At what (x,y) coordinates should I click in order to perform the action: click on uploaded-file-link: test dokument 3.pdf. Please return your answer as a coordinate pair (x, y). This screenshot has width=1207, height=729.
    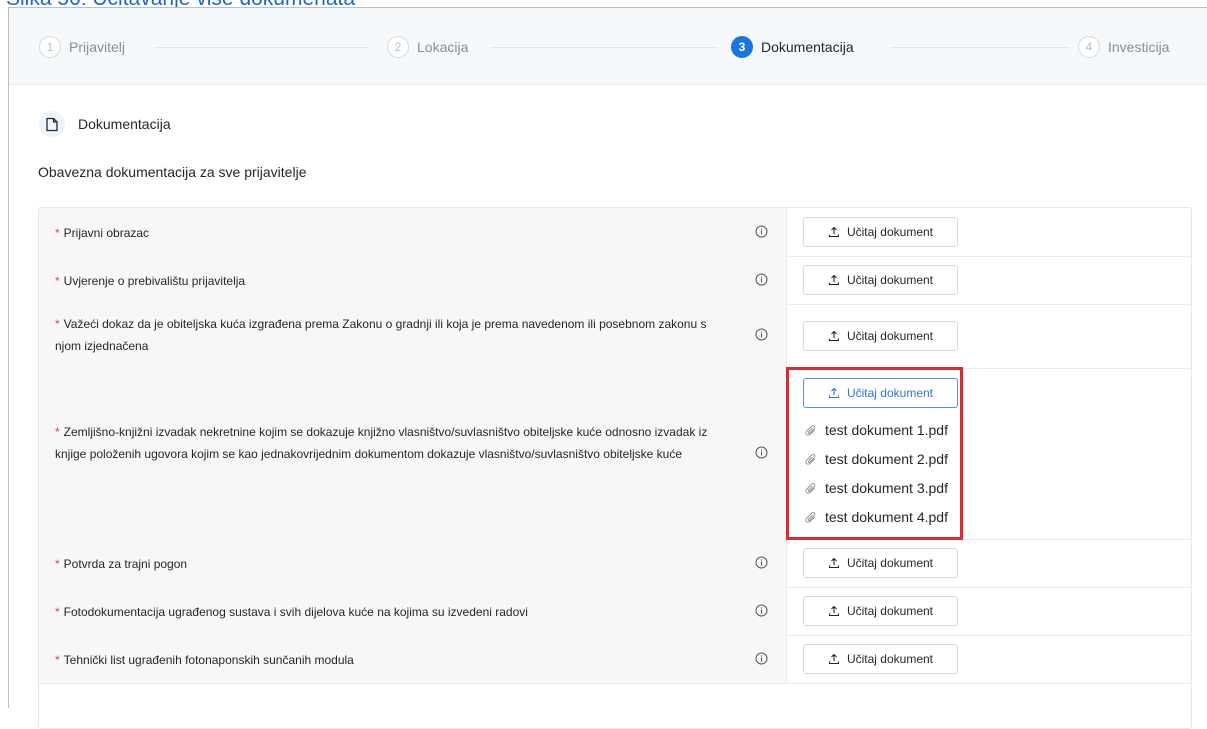
    Looking at the image, I should click on (876, 488).